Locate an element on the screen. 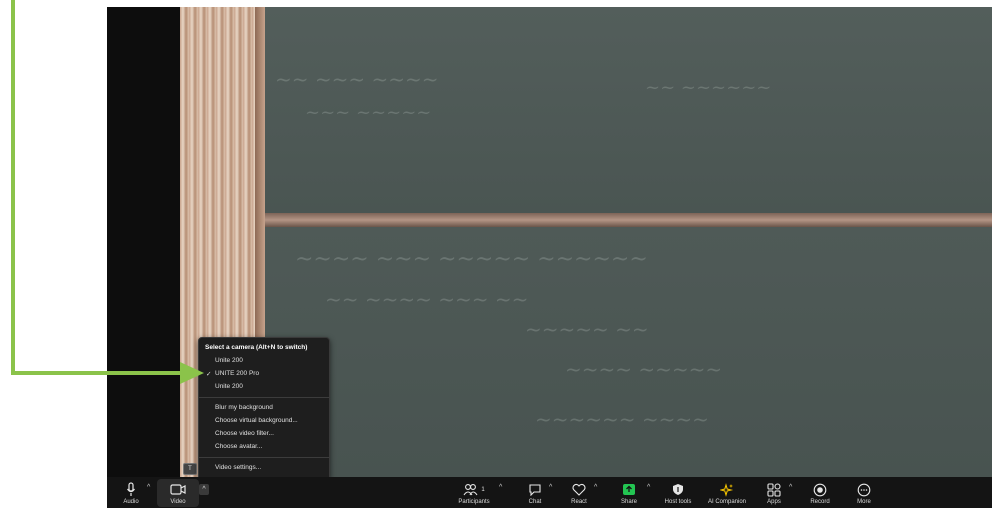 The height and width of the screenshot is (508, 992). chat-chevron-icon: ^ is located at coordinates (550, 487).